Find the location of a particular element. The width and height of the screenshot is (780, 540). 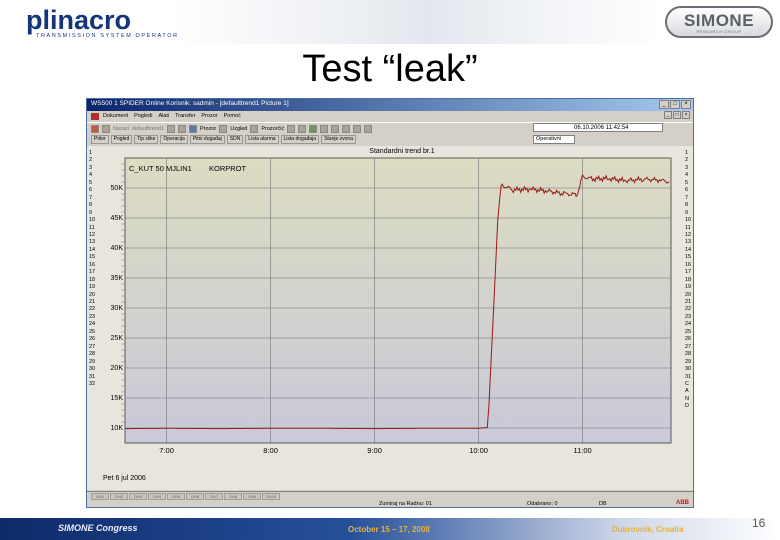

trend-tag2-label: KORPROT is located at coordinates (228, 168).